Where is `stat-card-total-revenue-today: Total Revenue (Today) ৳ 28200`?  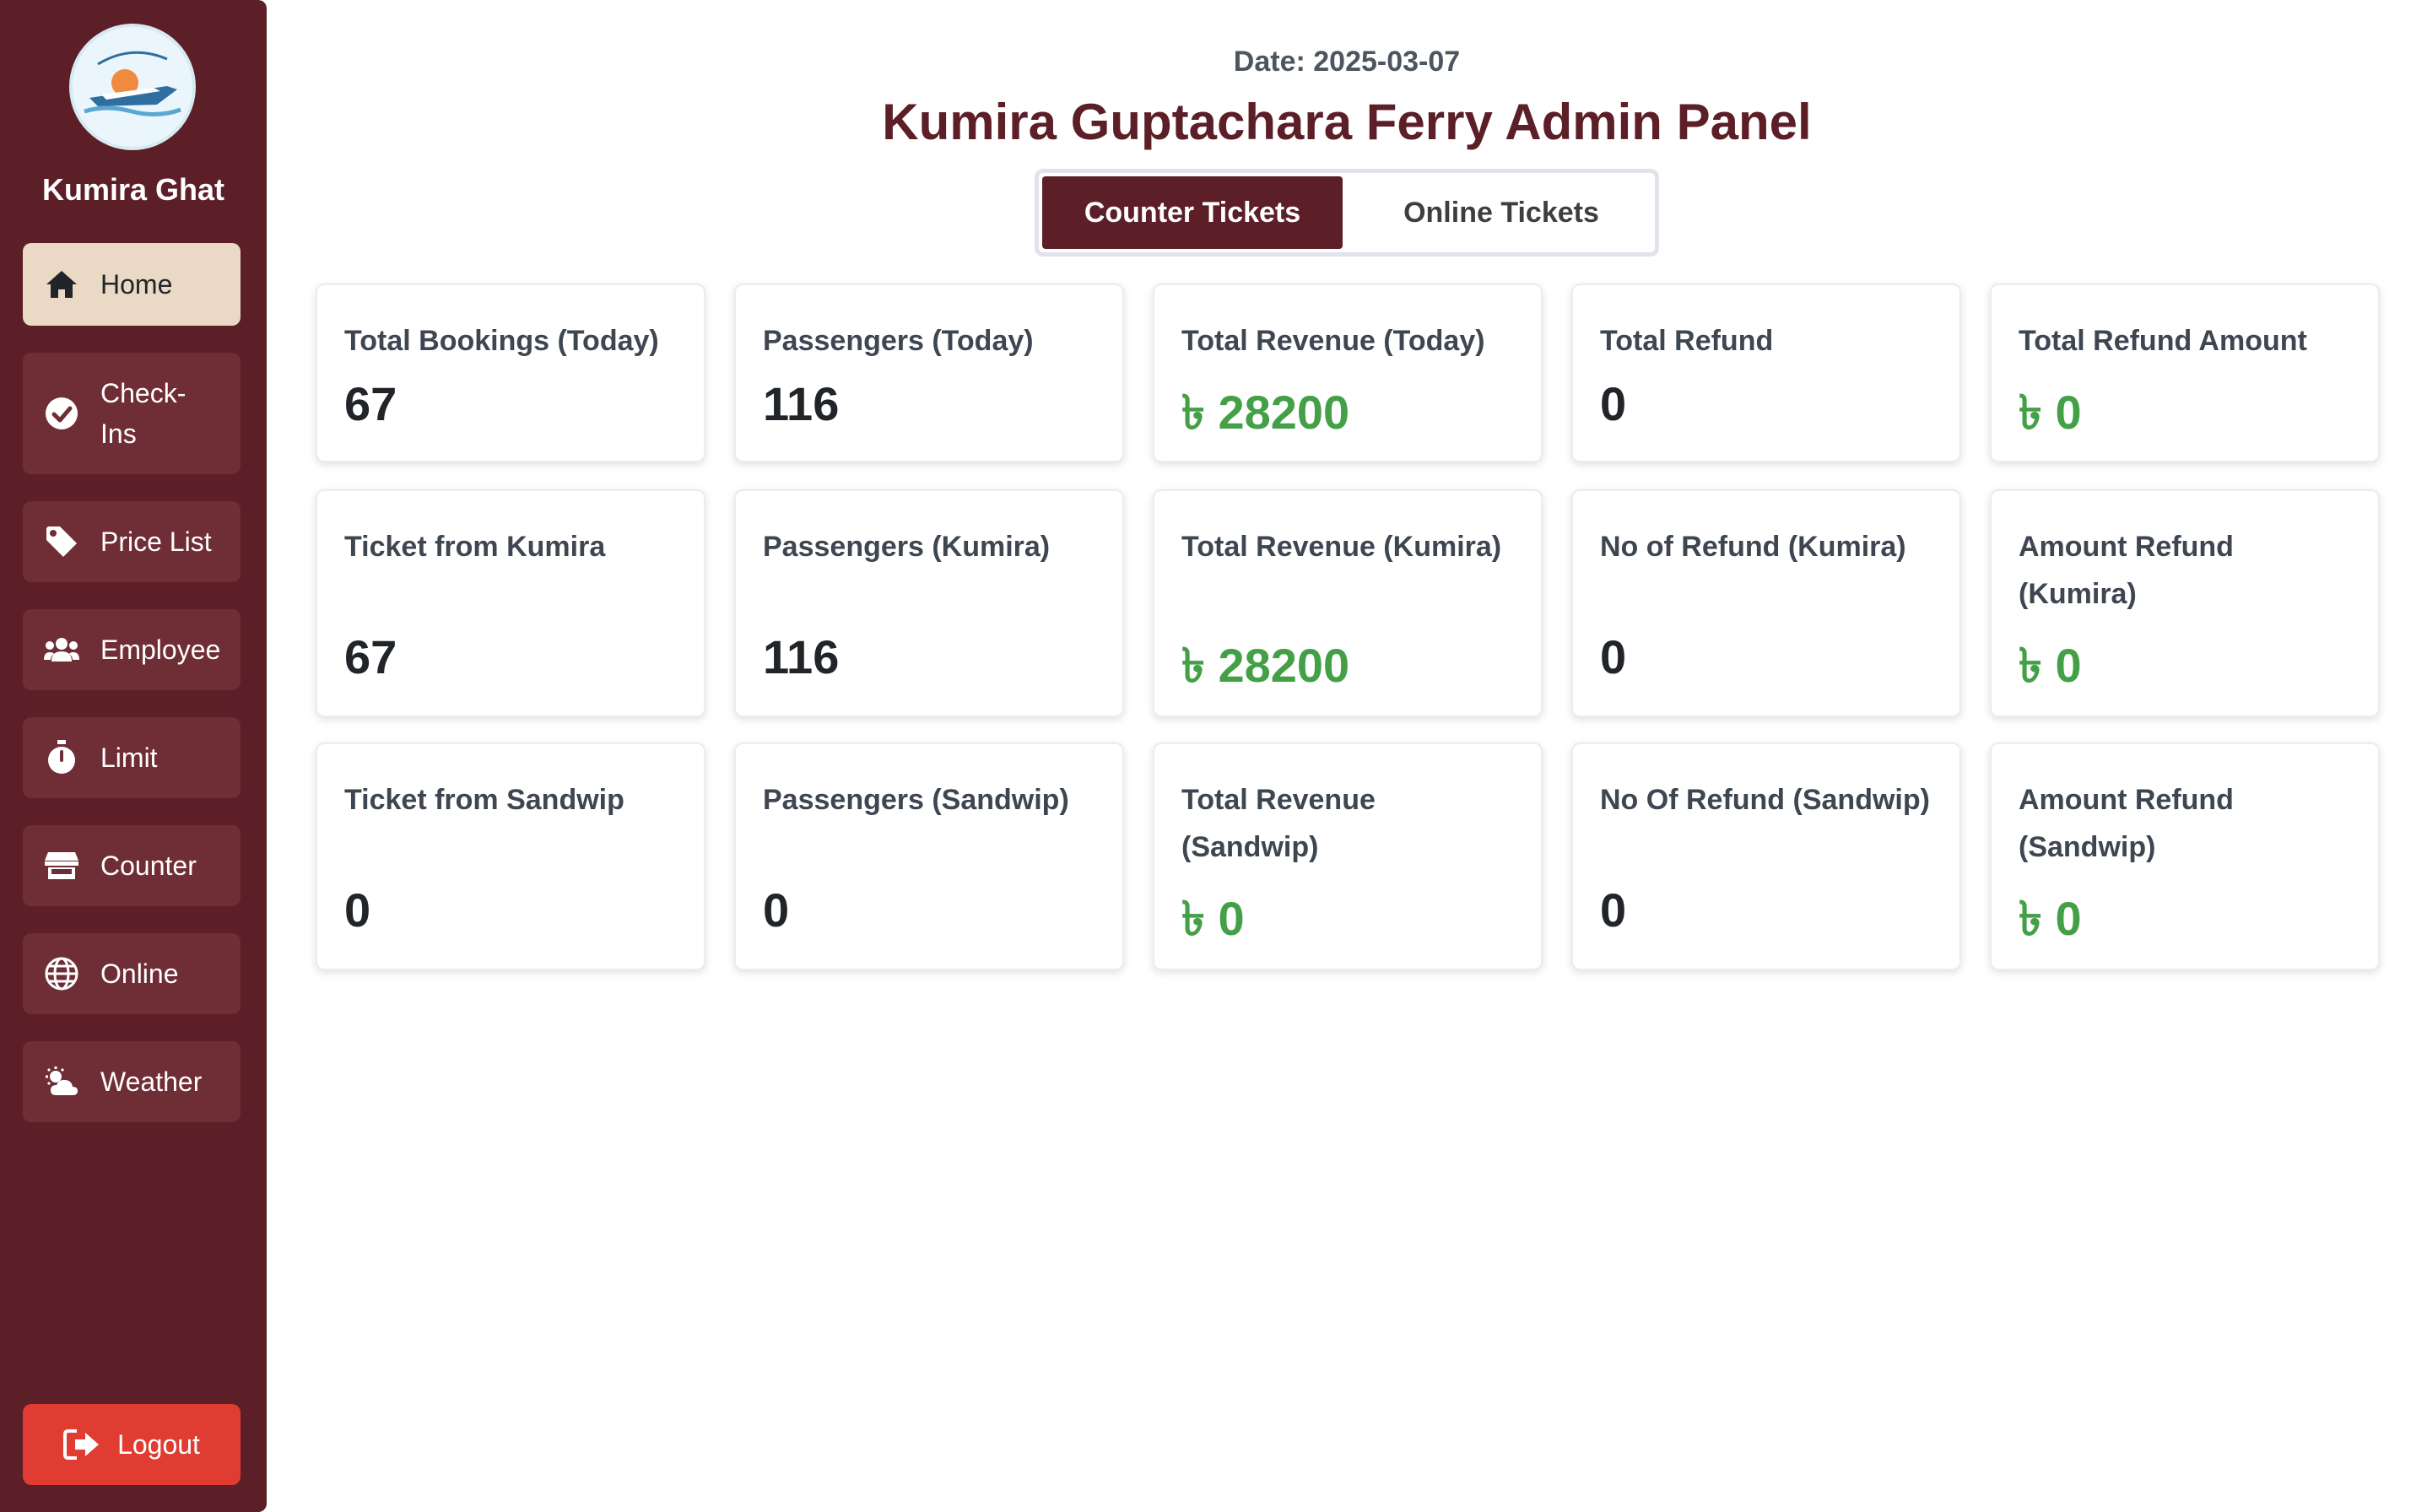 stat-card-total-revenue-today: Total Revenue (Today) ৳ 28200 is located at coordinates (1348, 373).